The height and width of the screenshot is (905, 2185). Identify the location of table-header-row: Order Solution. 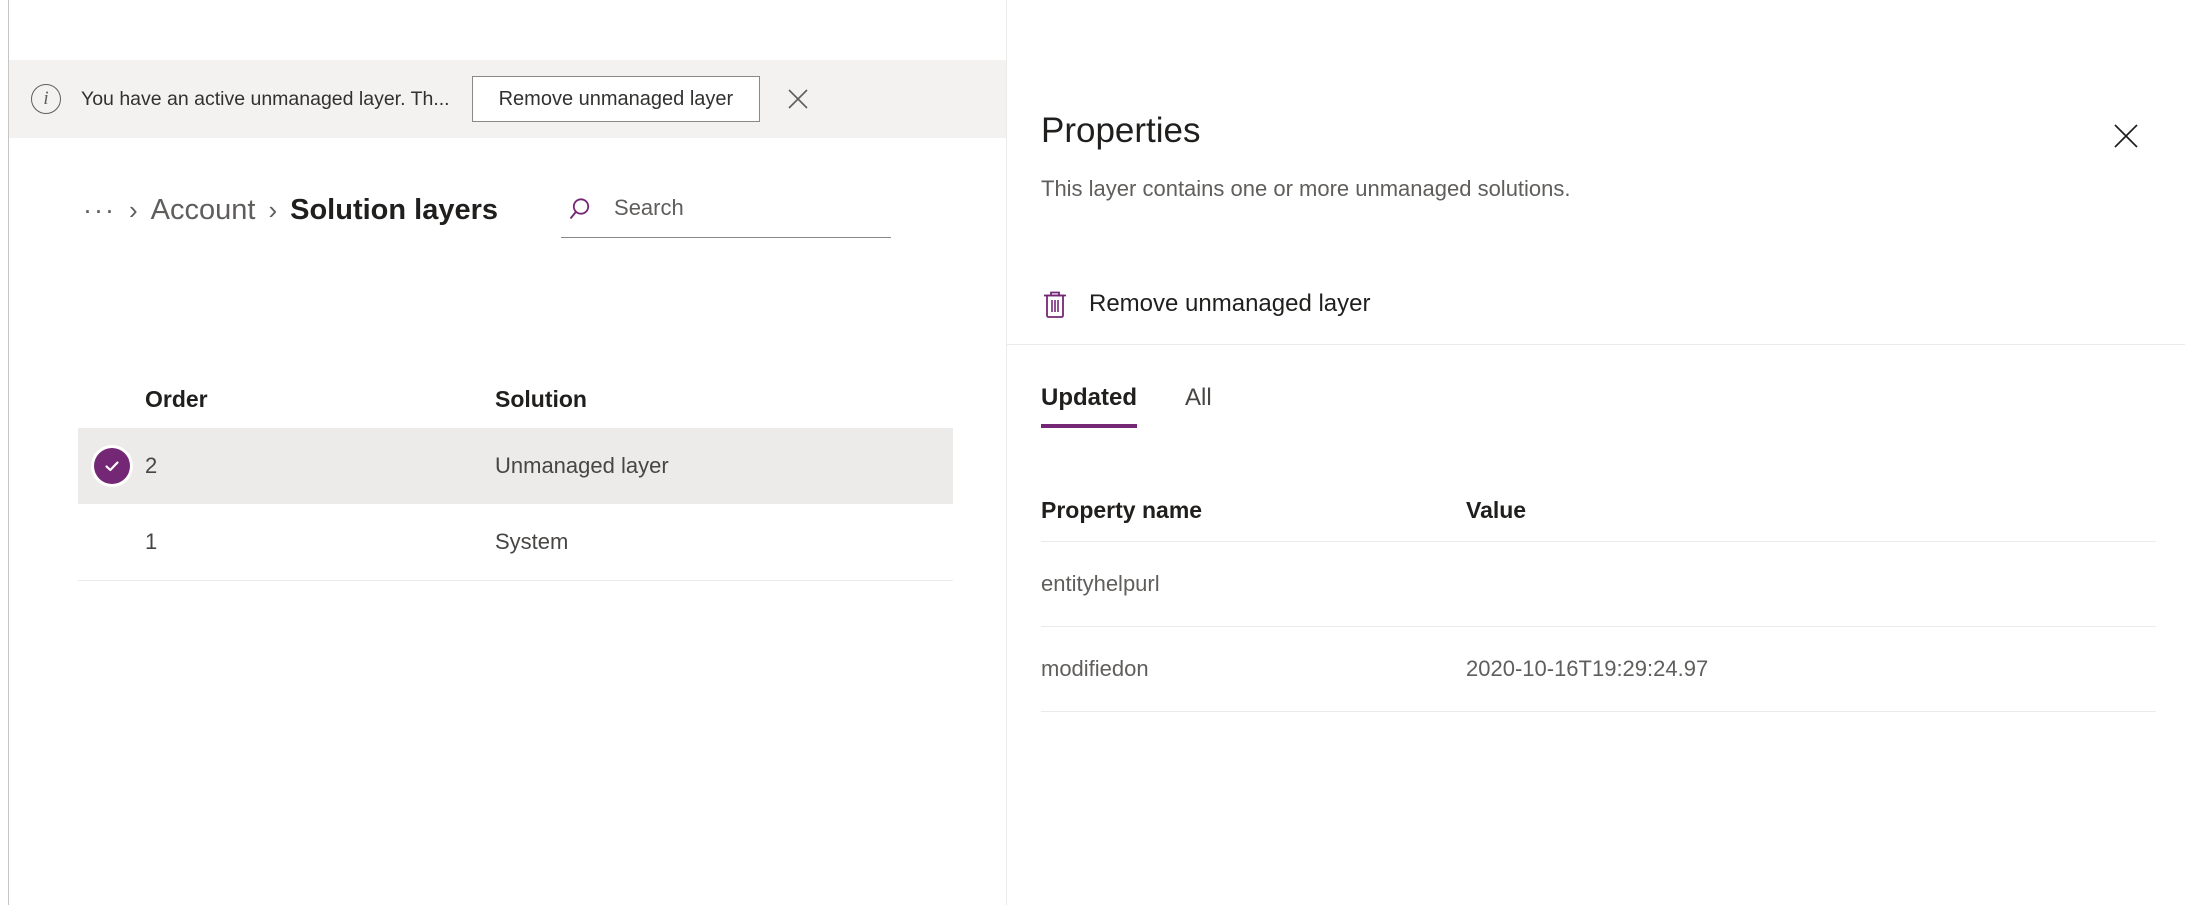
(515, 399).